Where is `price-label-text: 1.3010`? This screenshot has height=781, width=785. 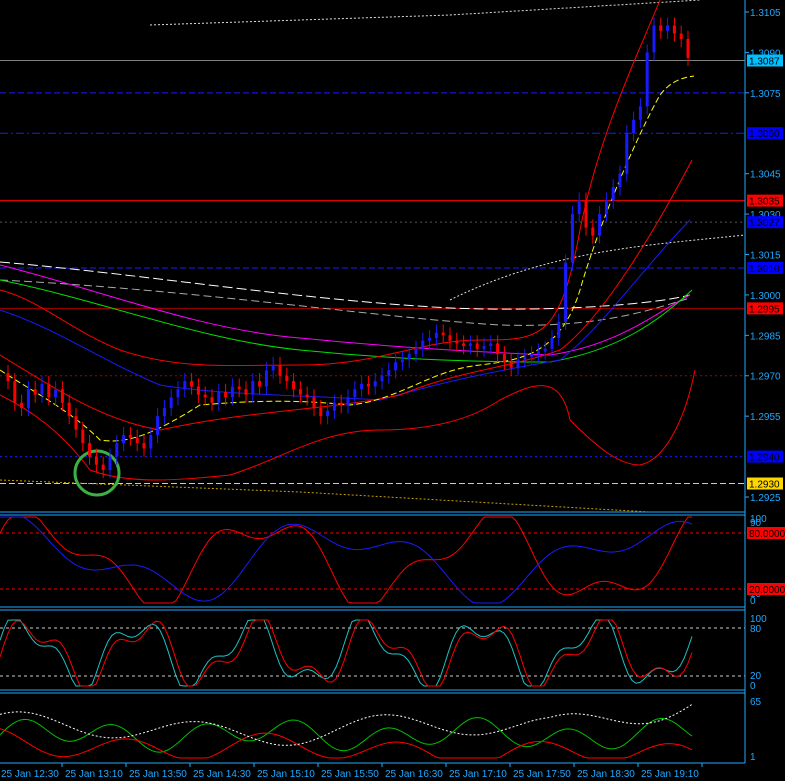
price-label-text: 1.3010 is located at coordinates (764, 269).